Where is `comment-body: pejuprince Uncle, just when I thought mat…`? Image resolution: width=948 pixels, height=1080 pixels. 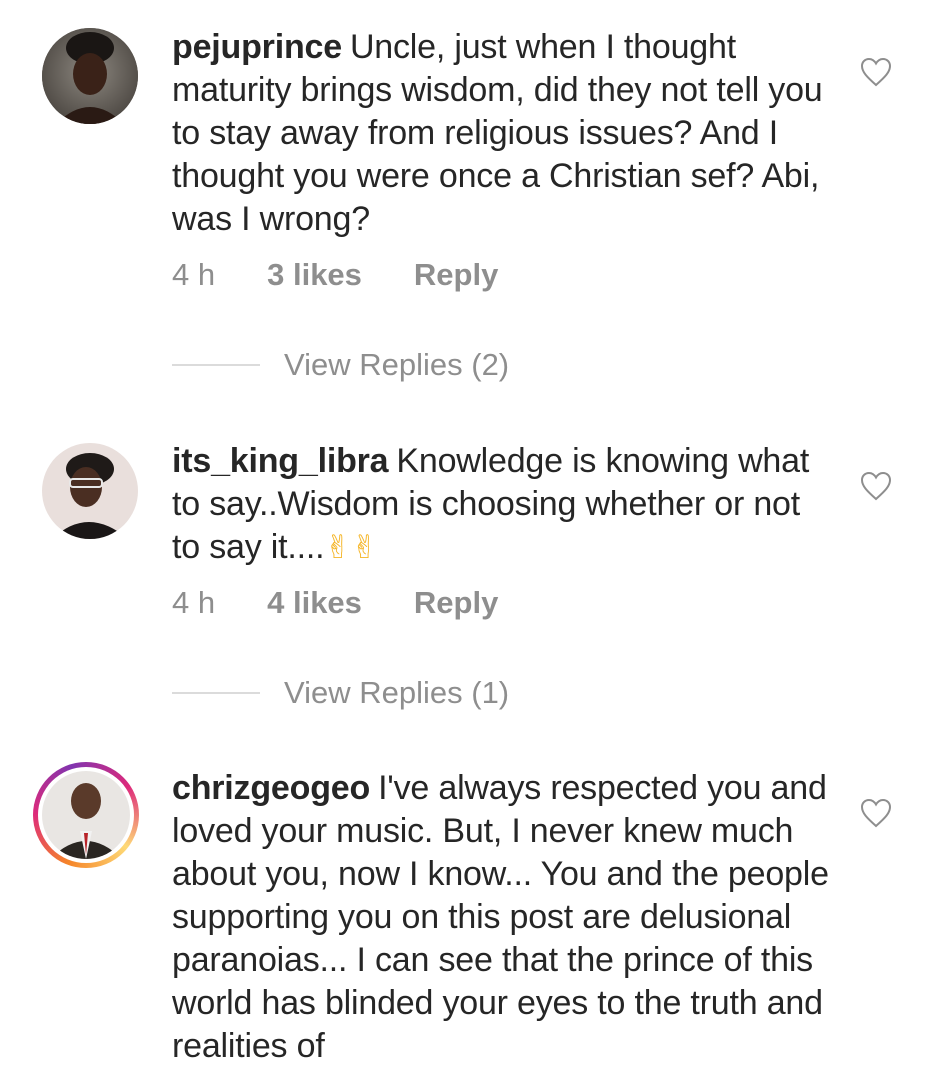
comment-body: pejuprince Uncle, just when I thought mat… is located at coordinates (502, 133).